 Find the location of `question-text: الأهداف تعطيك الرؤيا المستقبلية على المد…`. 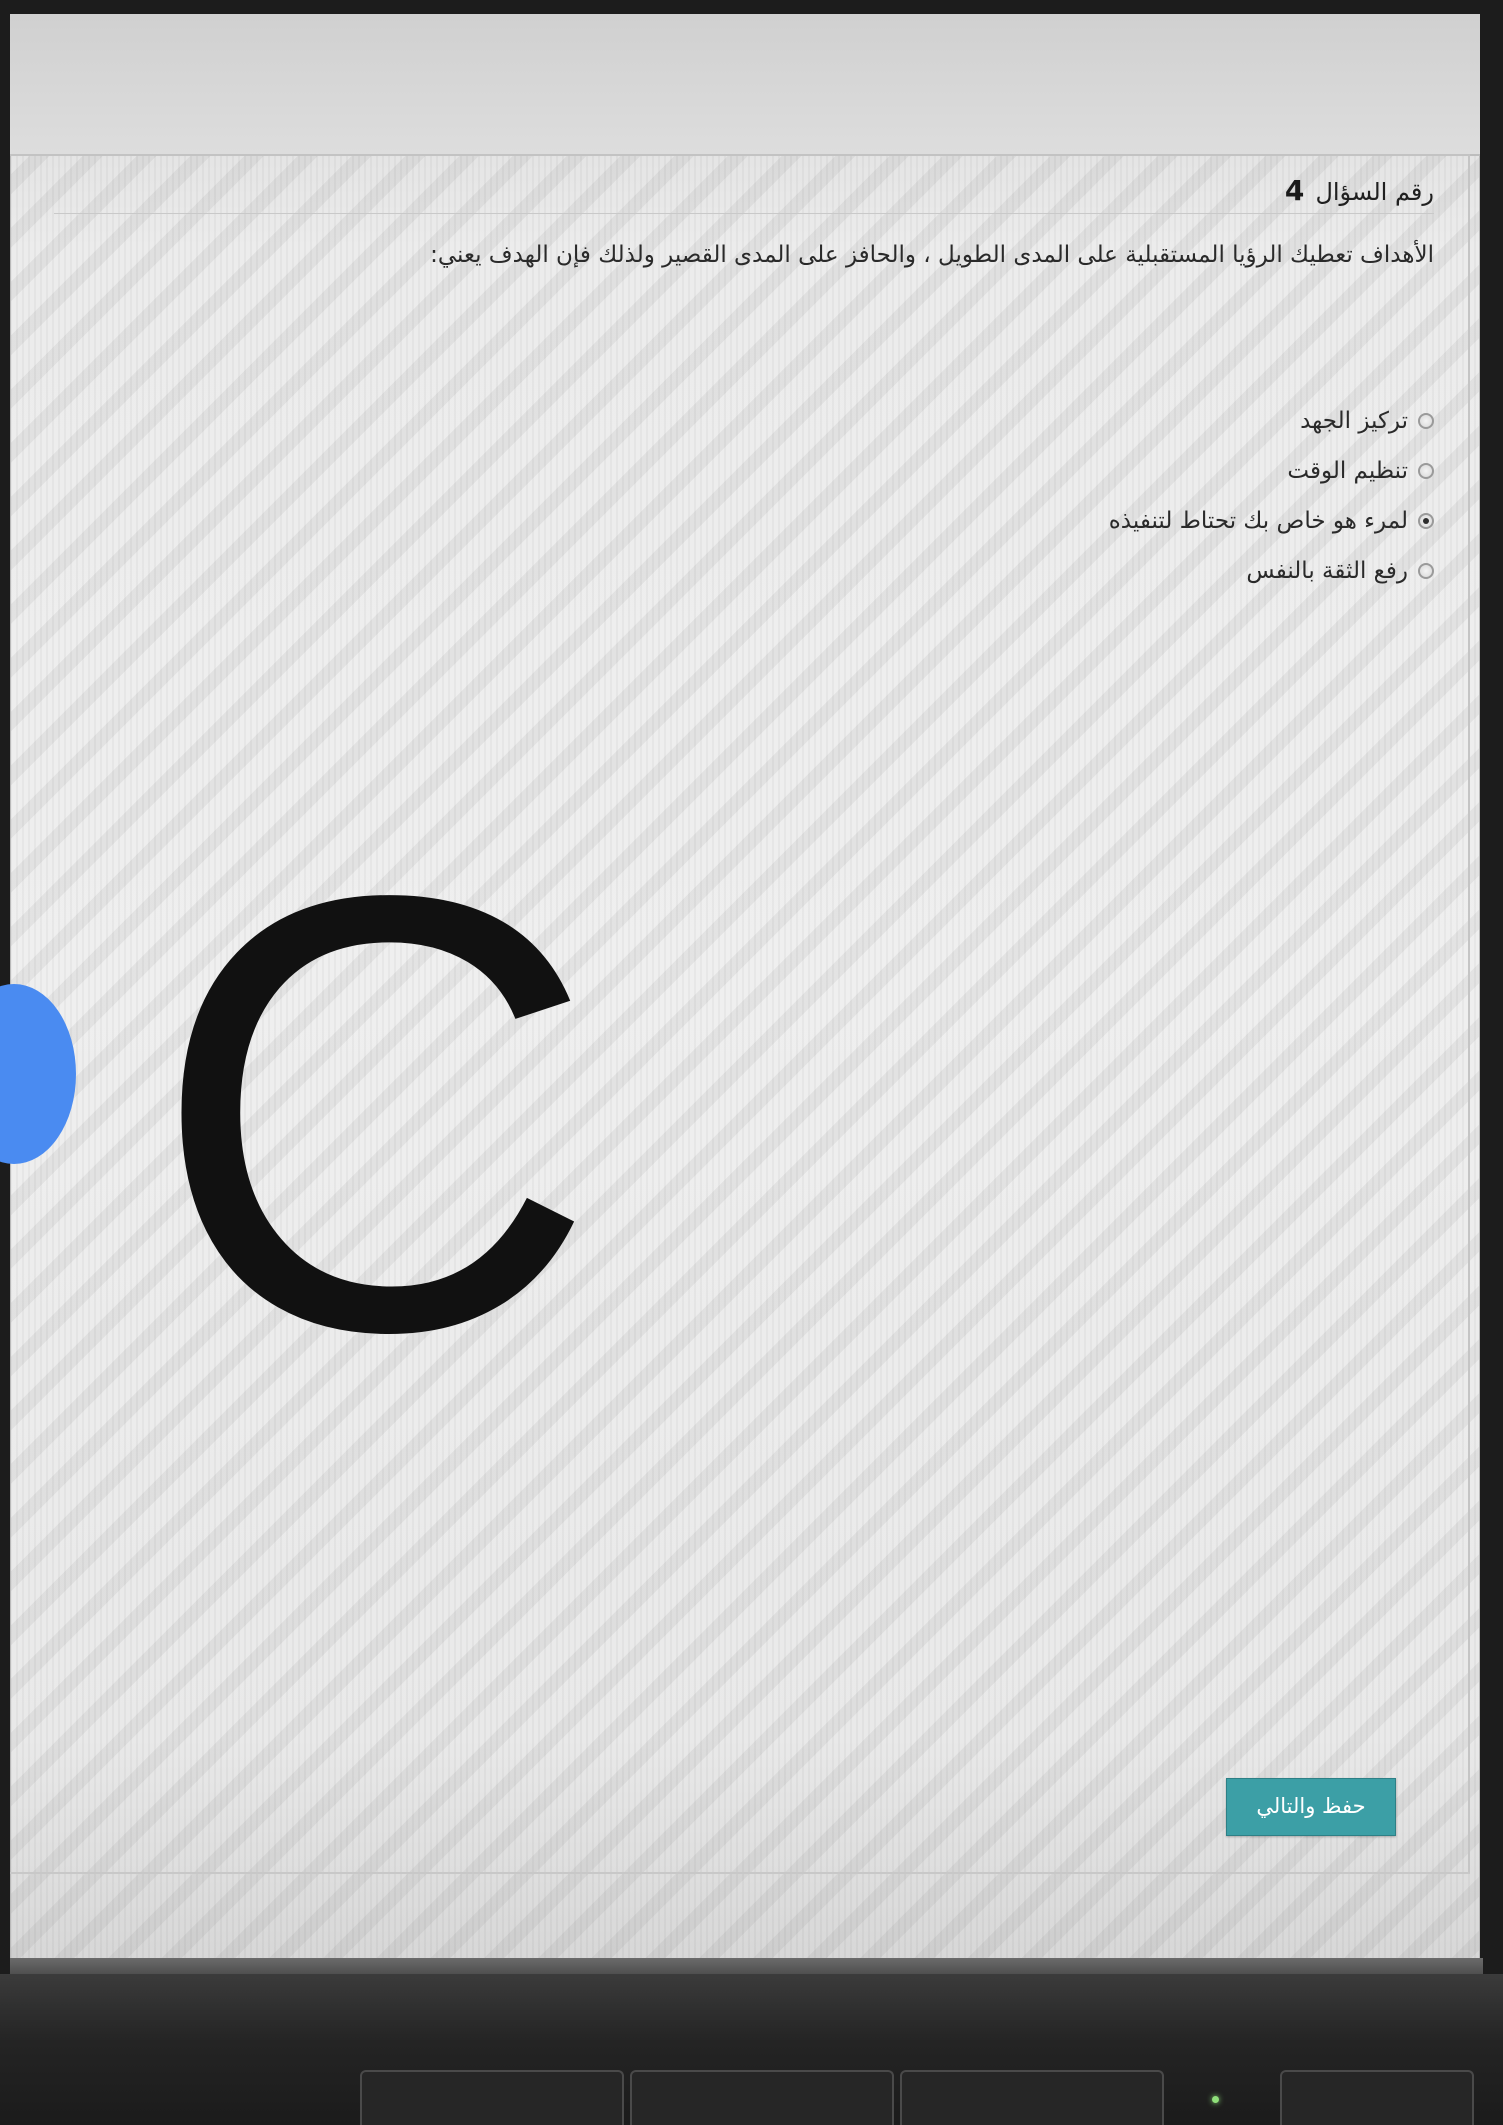

question-text: الأهداف تعطيك الرؤيا المستقبلية على المد… is located at coordinates (932, 255).